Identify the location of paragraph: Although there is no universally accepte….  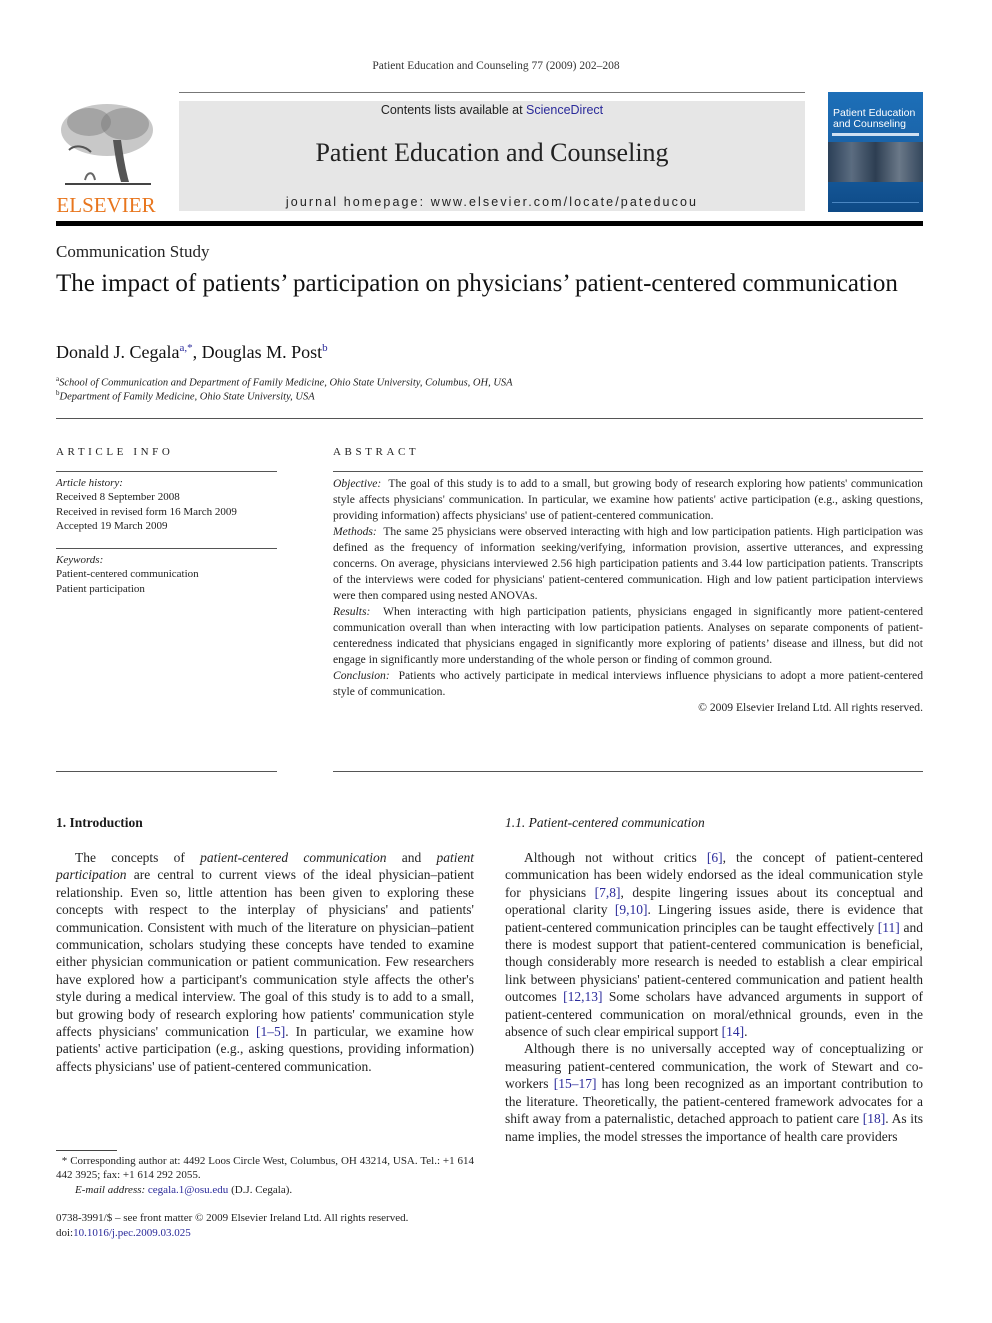
(714, 1092).